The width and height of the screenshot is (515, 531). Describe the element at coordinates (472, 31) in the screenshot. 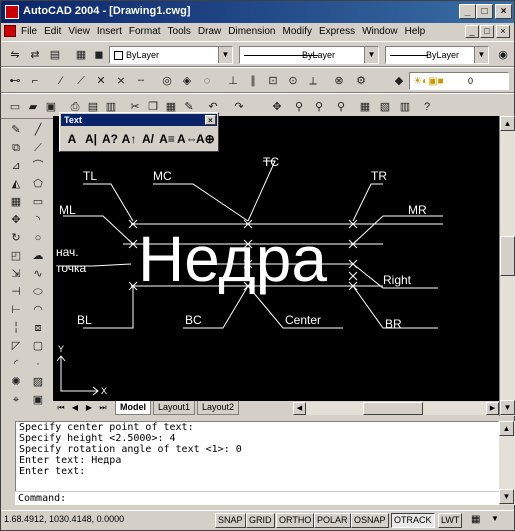

I see `doc-minimize-button: _` at that location.